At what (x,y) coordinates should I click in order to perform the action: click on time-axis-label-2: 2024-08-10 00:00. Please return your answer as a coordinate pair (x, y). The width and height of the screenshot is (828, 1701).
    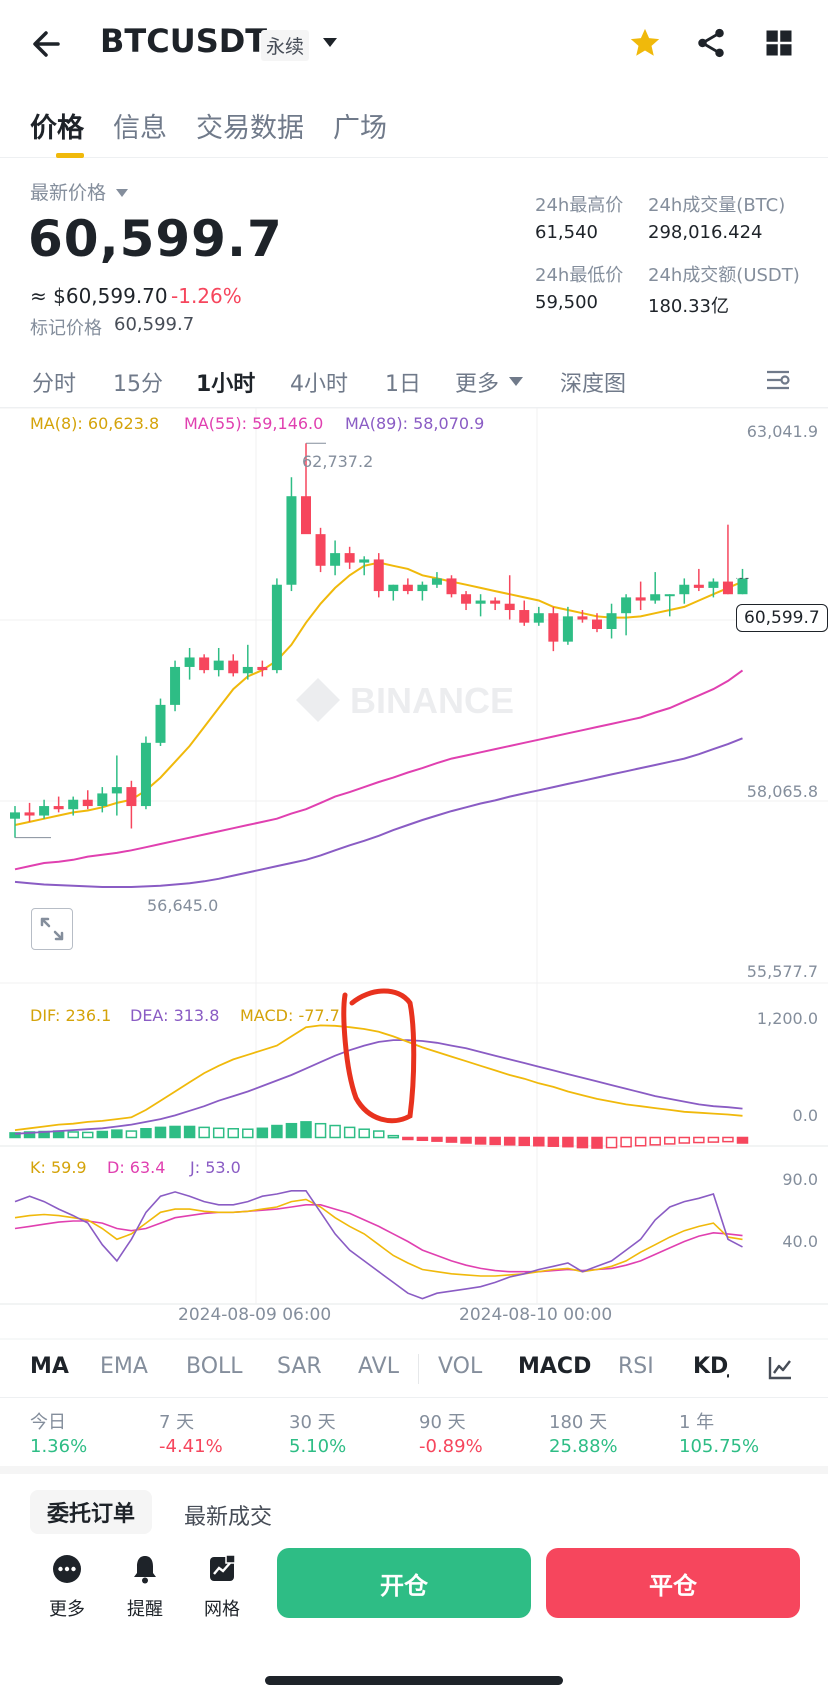
    Looking at the image, I should click on (536, 1315).